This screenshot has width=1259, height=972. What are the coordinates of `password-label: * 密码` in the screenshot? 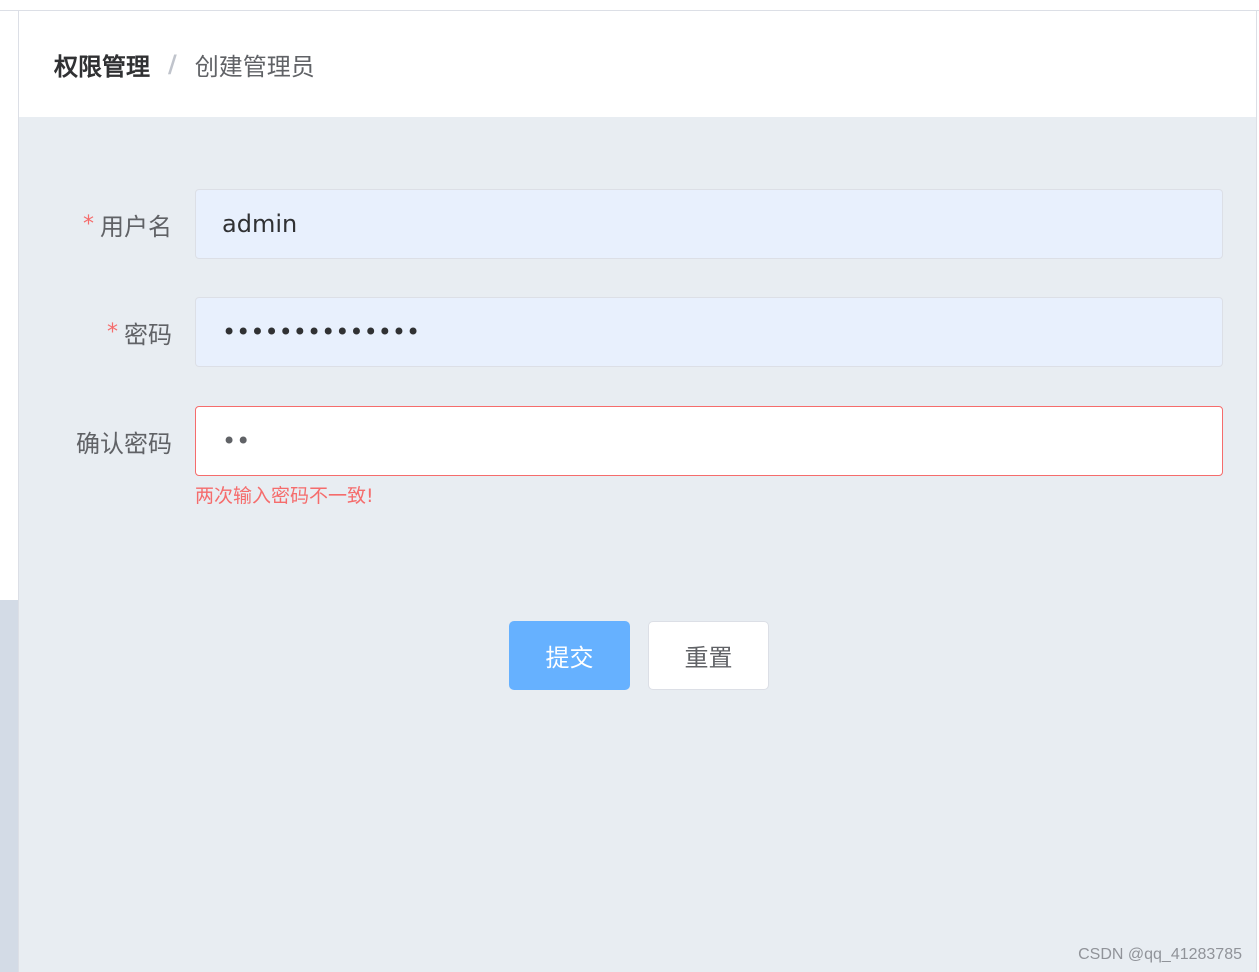 It's located at (139, 332).